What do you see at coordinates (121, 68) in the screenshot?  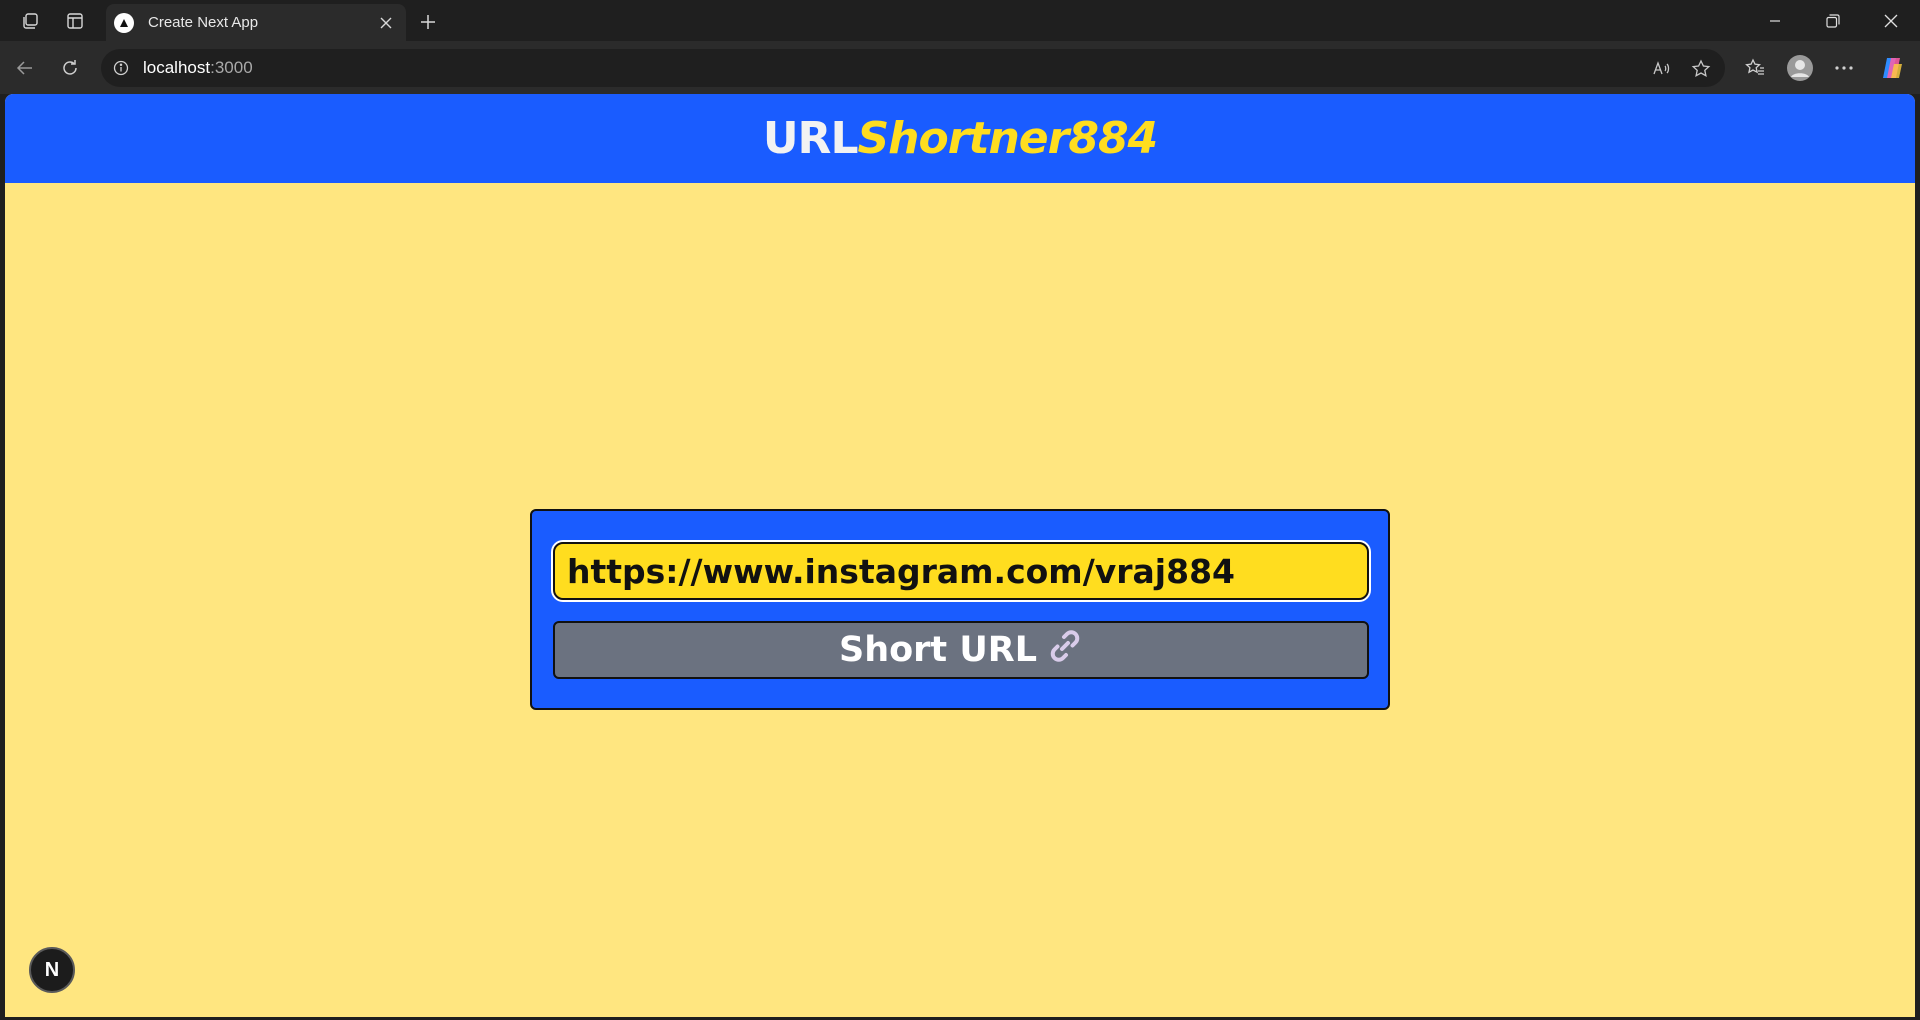 I see `site-info-icon` at bounding box center [121, 68].